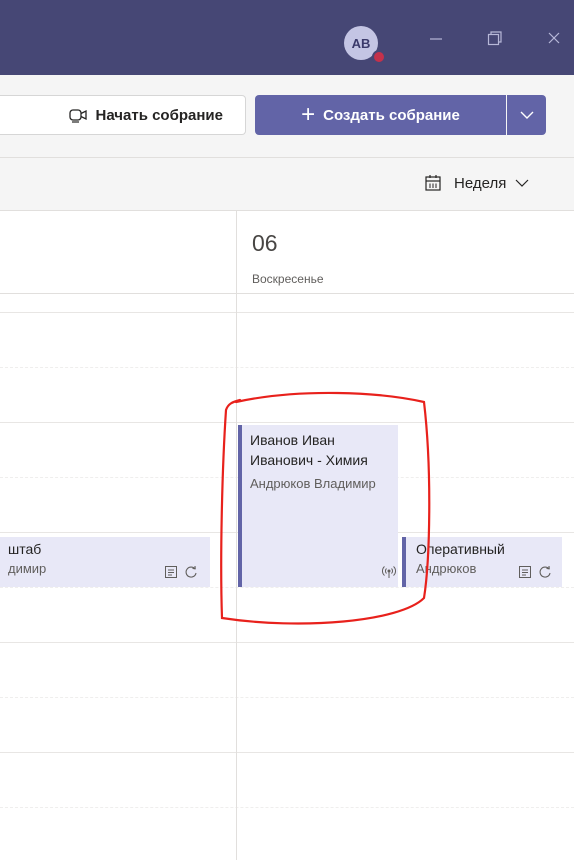  What do you see at coordinates (480, 183) in the screenshot?
I see `view-label: Неделя` at bounding box center [480, 183].